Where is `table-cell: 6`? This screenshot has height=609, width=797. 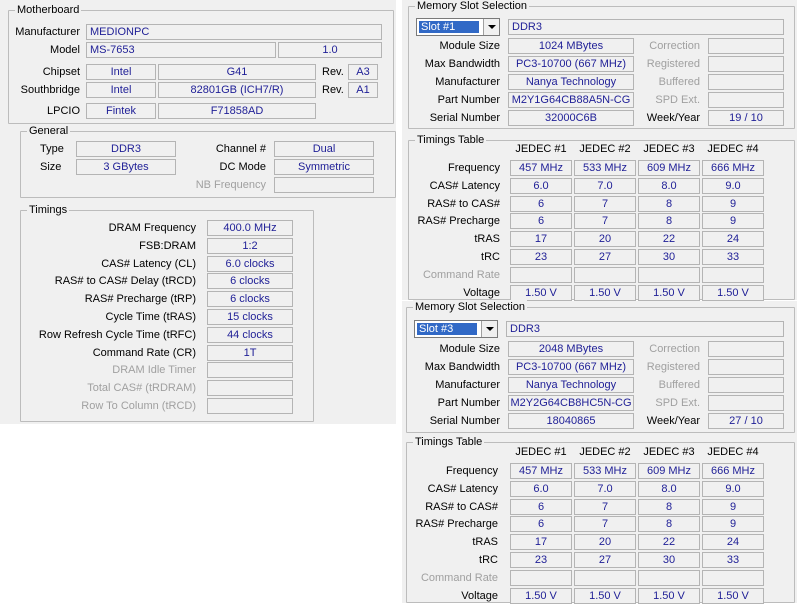 table-cell: 6 is located at coordinates (541, 203).